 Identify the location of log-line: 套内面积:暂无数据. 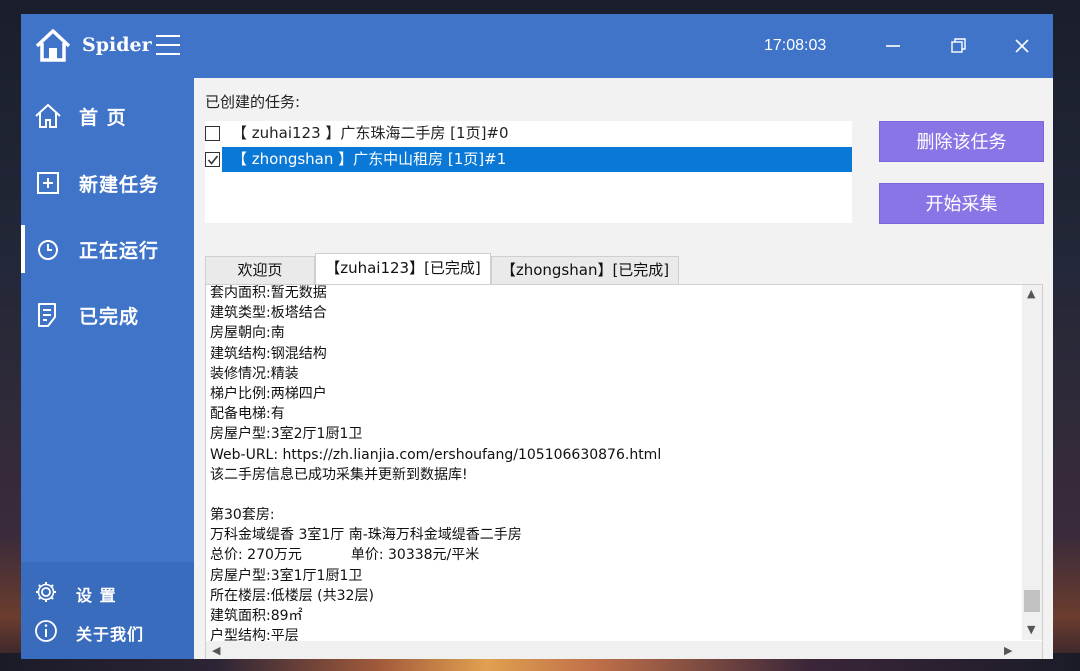
(268, 293).